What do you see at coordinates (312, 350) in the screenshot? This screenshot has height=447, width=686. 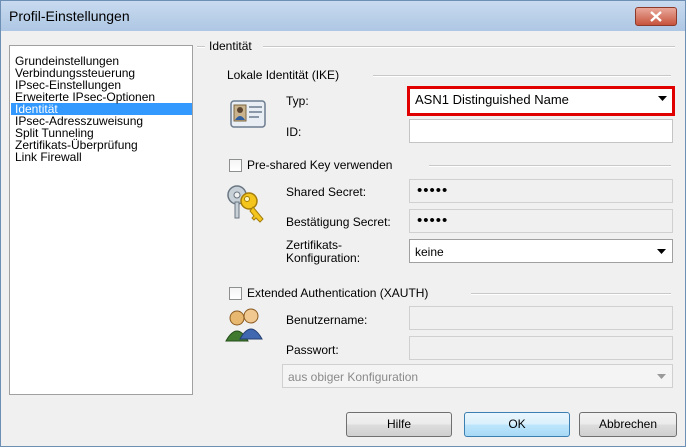 I see `password-label: Passwort:` at bounding box center [312, 350].